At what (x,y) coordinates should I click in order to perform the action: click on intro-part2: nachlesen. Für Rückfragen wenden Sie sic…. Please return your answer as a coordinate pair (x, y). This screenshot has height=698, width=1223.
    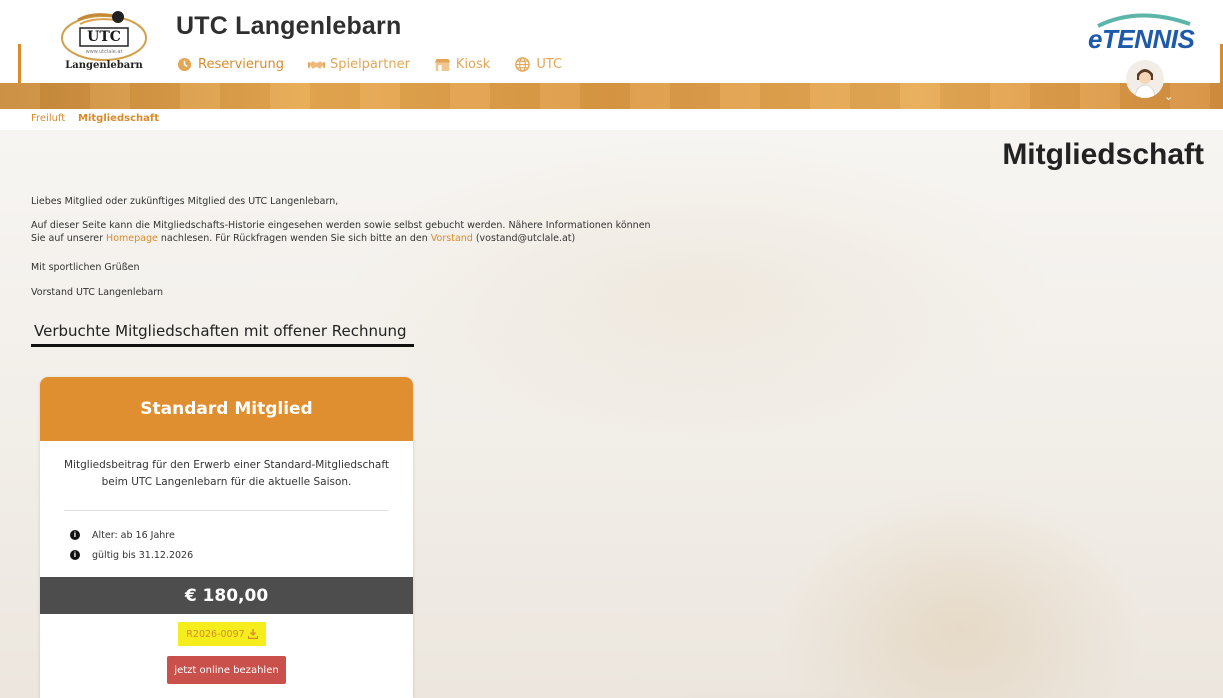
    Looking at the image, I should click on (294, 238).